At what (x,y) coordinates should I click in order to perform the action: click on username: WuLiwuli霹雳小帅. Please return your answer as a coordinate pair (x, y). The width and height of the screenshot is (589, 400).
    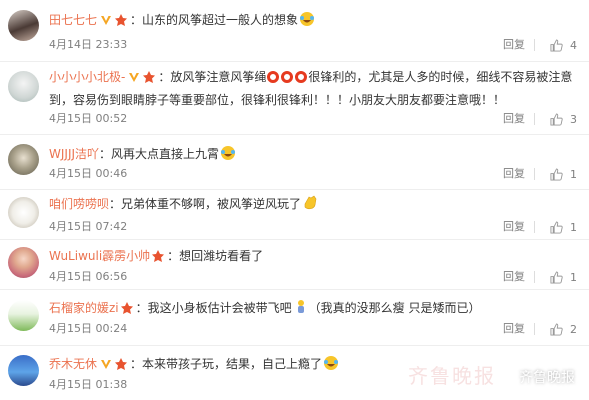
    Looking at the image, I should click on (99, 256).